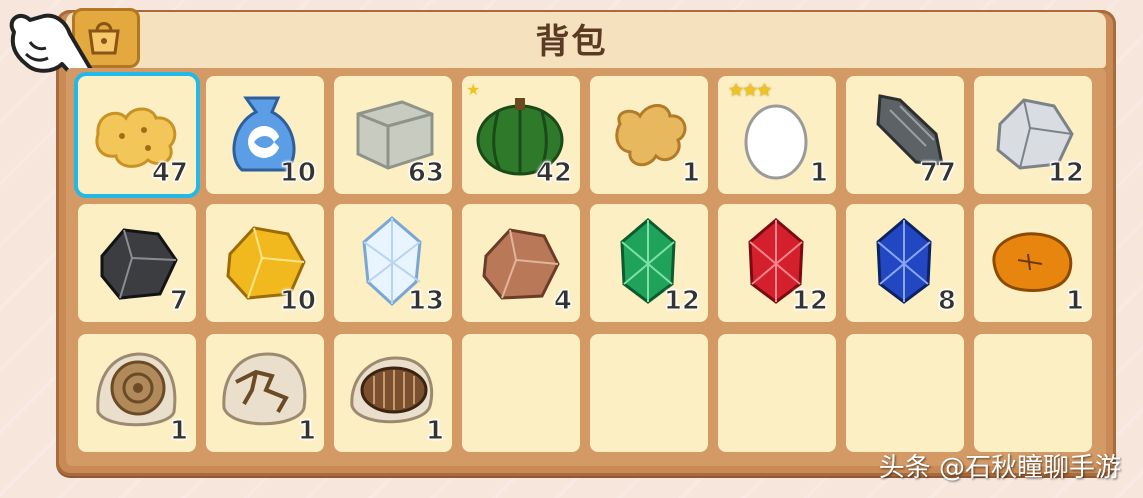  I want to click on inventory-slot-emerald: 12, so click(649, 263).